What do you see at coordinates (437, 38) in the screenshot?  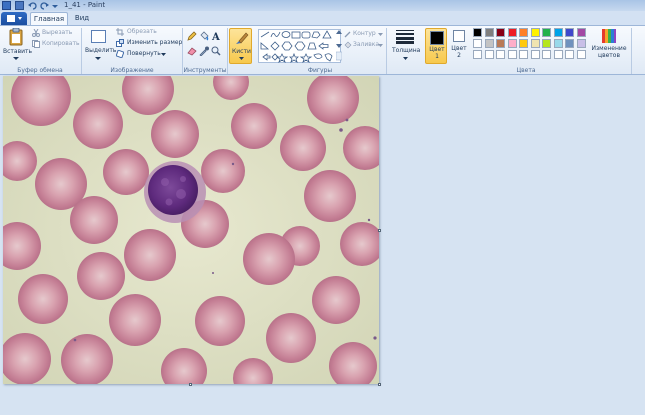 I see `color1-swatch` at bounding box center [437, 38].